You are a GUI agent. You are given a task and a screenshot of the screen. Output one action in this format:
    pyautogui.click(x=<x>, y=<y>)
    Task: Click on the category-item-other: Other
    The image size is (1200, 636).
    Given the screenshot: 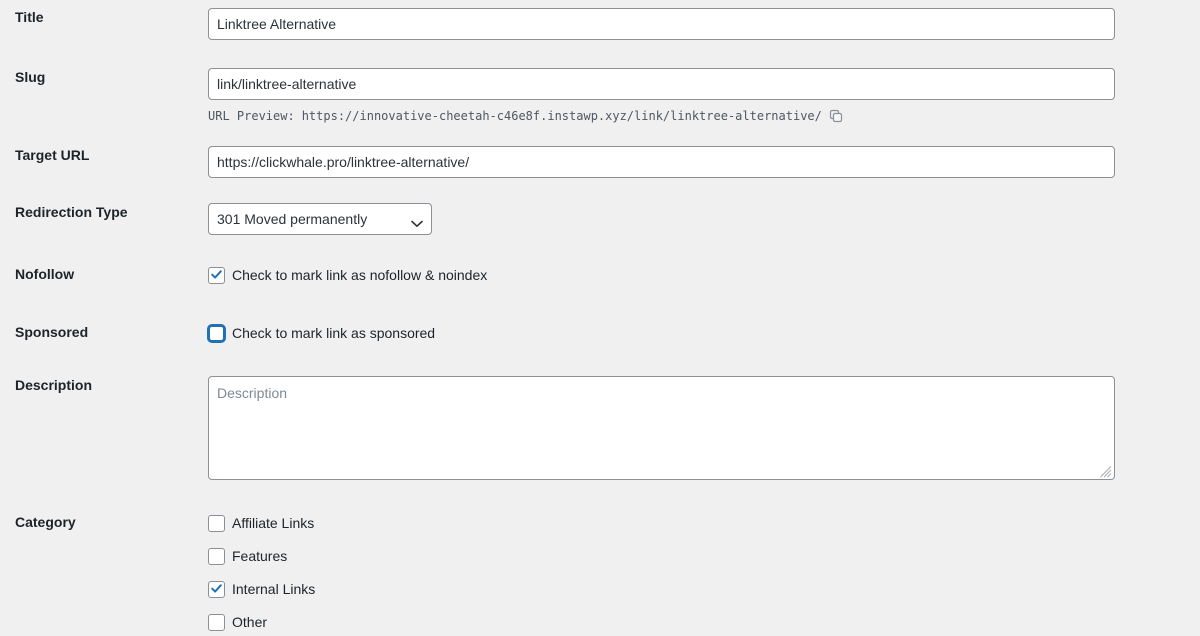 What is the action you would take?
    pyautogui.click(x=669, y=622)
    